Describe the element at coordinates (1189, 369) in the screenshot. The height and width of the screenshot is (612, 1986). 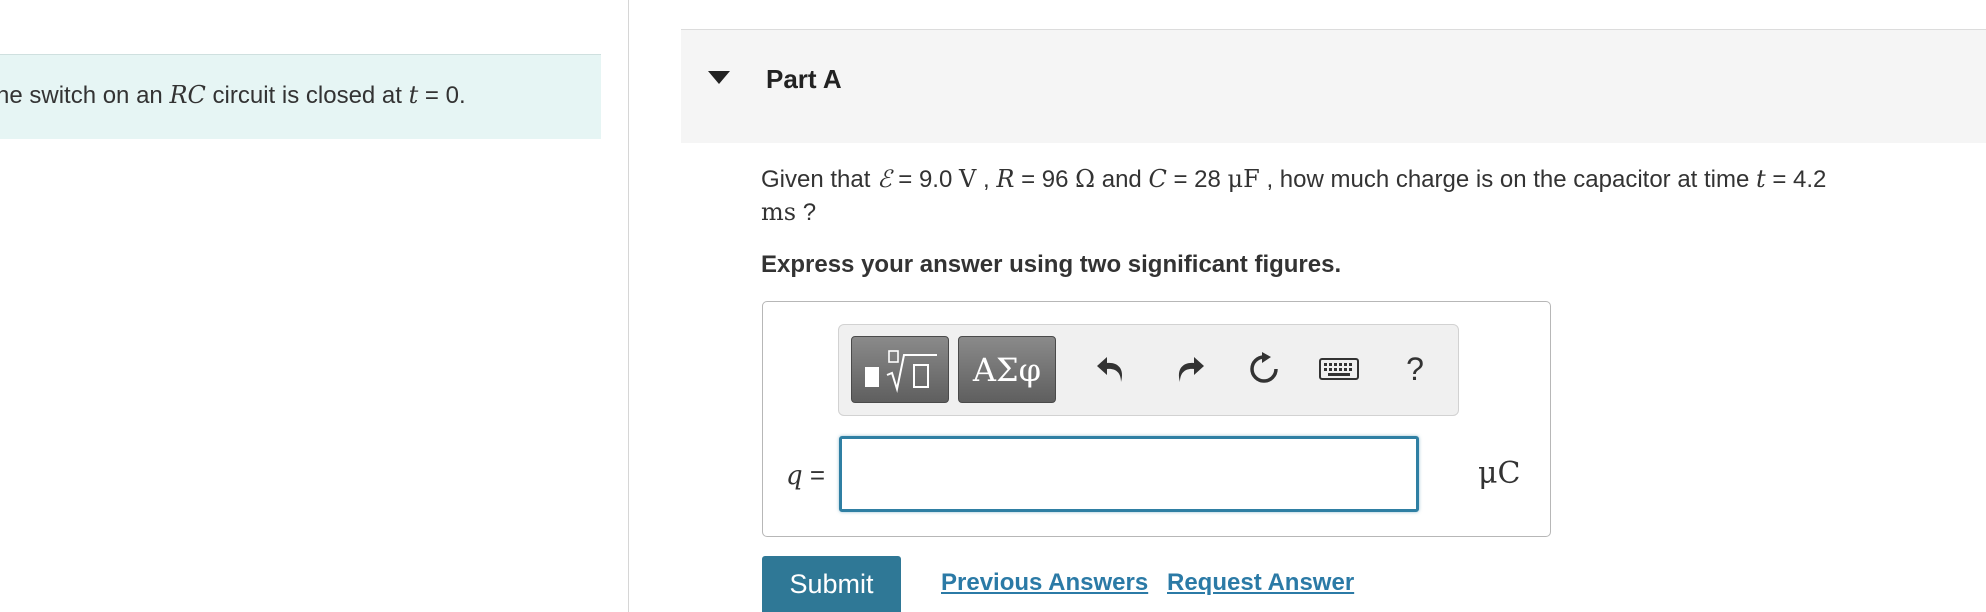
I see `redo-icon` at that location.